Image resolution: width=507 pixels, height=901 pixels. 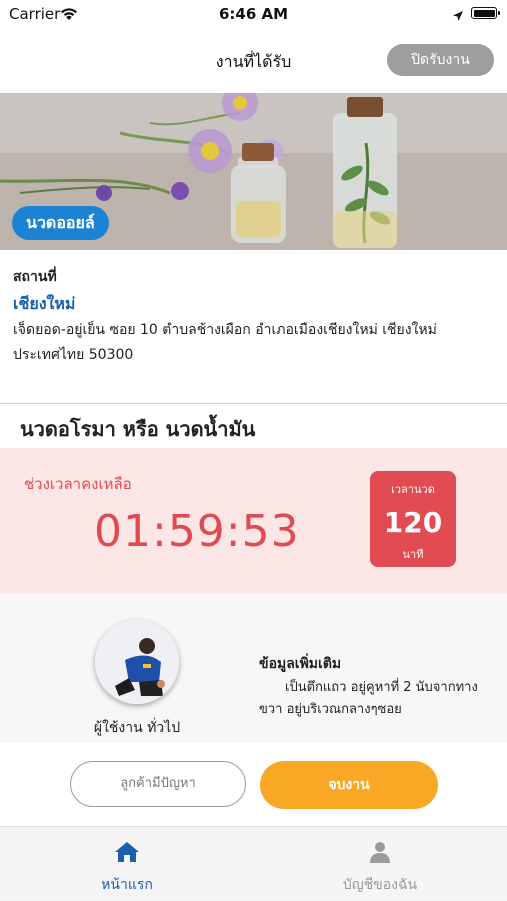 What do you see at coordinates (380, 885) in the screenshot?
I see `tab-account-label: บัญชีของฉัน` at bounding box center [380, 885].